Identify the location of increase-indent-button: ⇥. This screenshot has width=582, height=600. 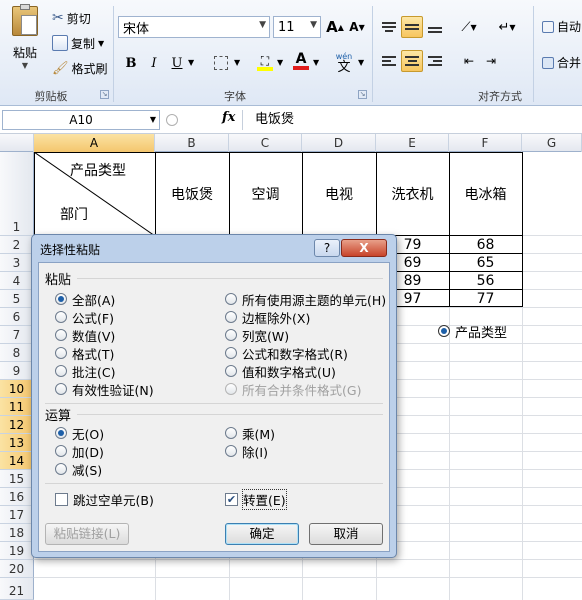
(491, 61).